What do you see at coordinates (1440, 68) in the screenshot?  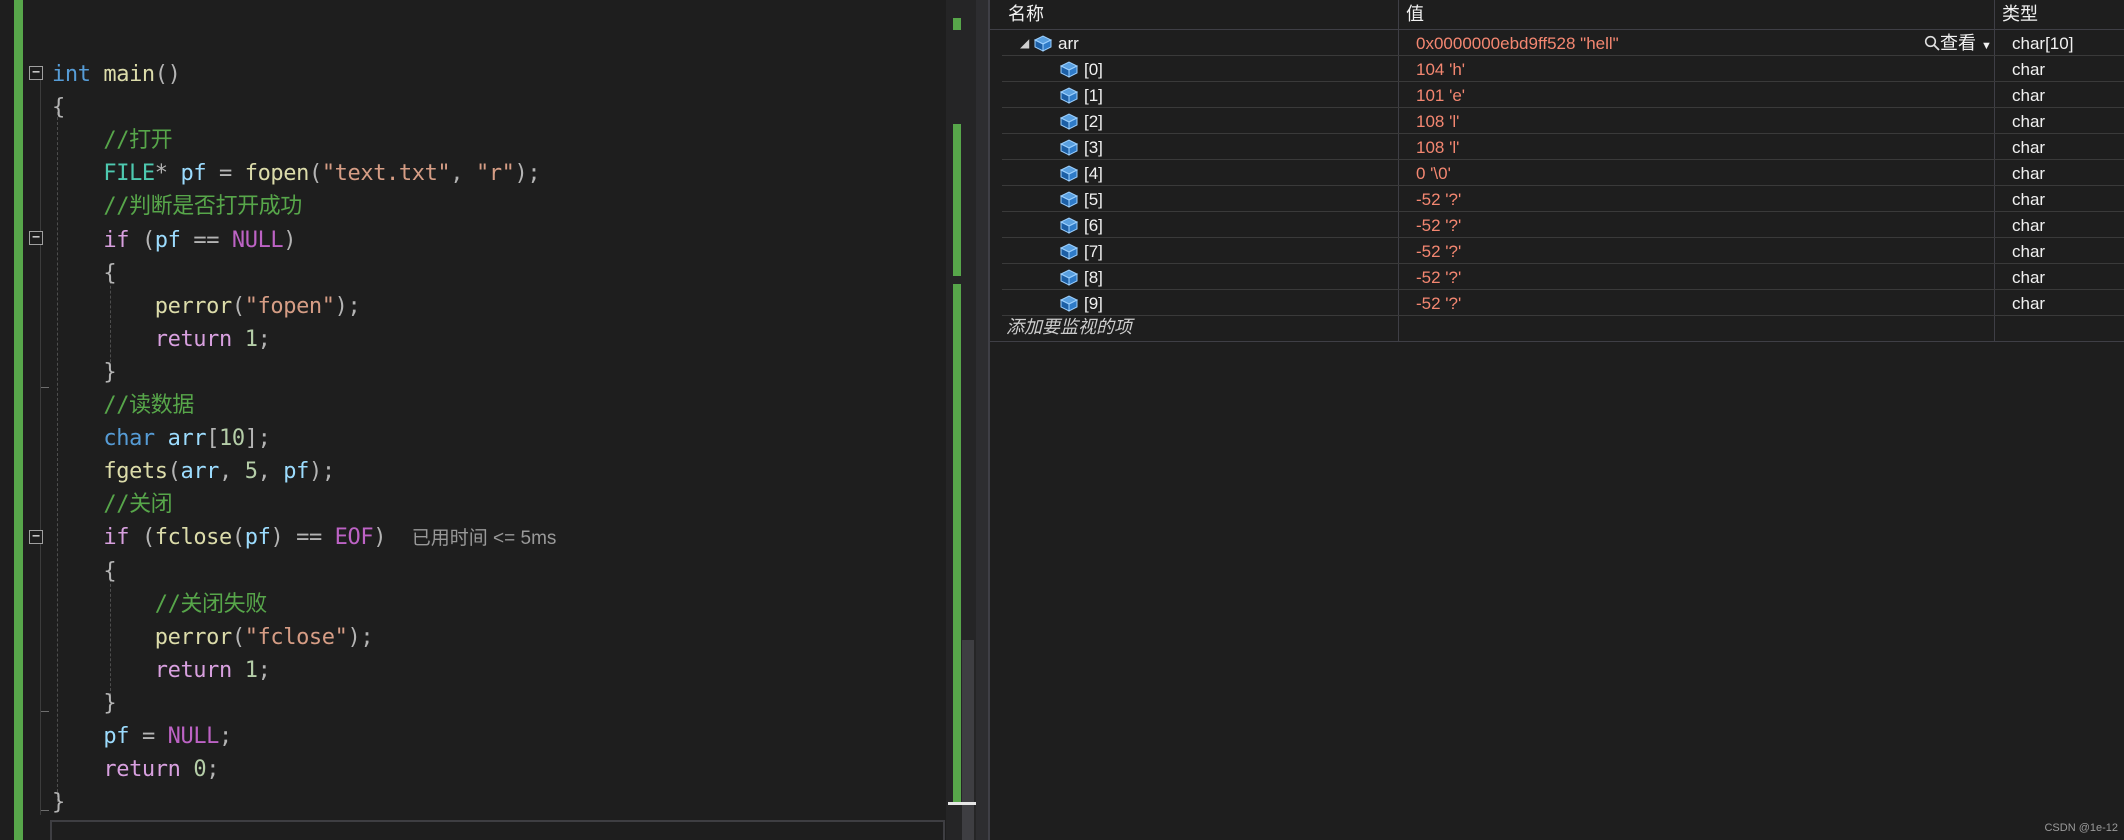 I see `watch-value: 104 'h'` at bounding box center [1440, 68].